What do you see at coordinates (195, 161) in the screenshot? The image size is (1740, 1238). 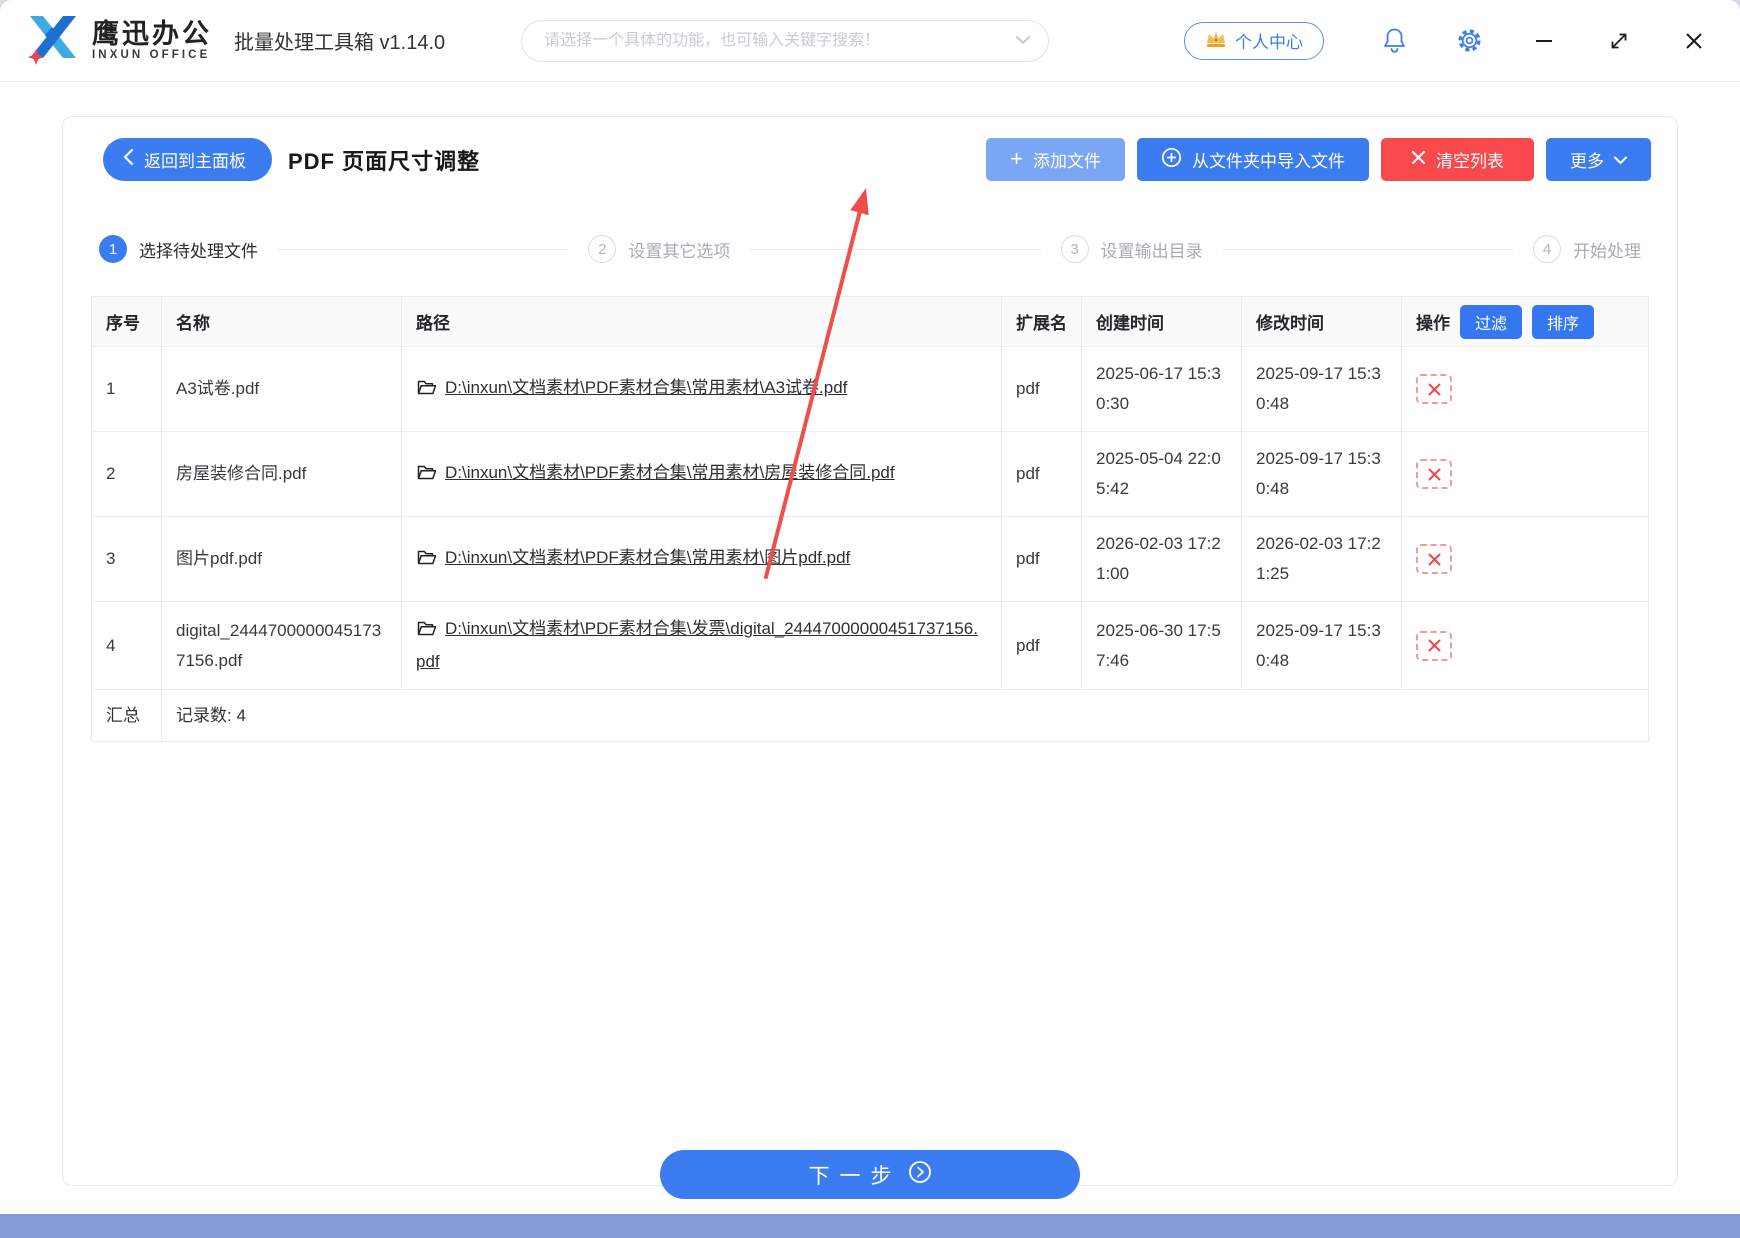 I see `back-button-label: 返回到主面板` at bounding box center [195, 161].